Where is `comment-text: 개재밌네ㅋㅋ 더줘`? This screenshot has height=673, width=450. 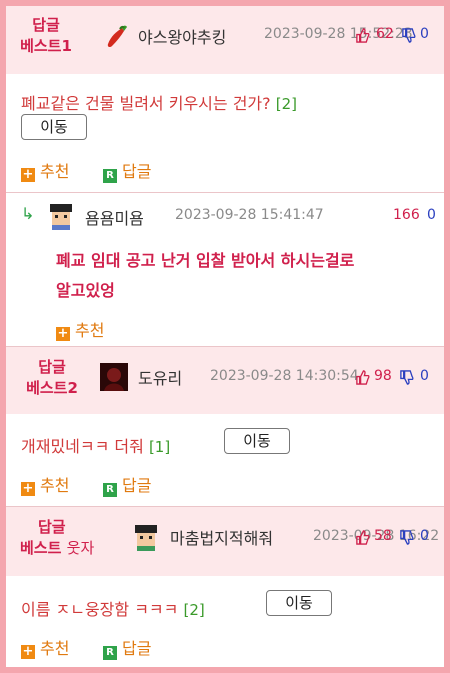 comment-text: 개재밌네ㅋㅋ 더줘 is located at coordinates (82, 446).